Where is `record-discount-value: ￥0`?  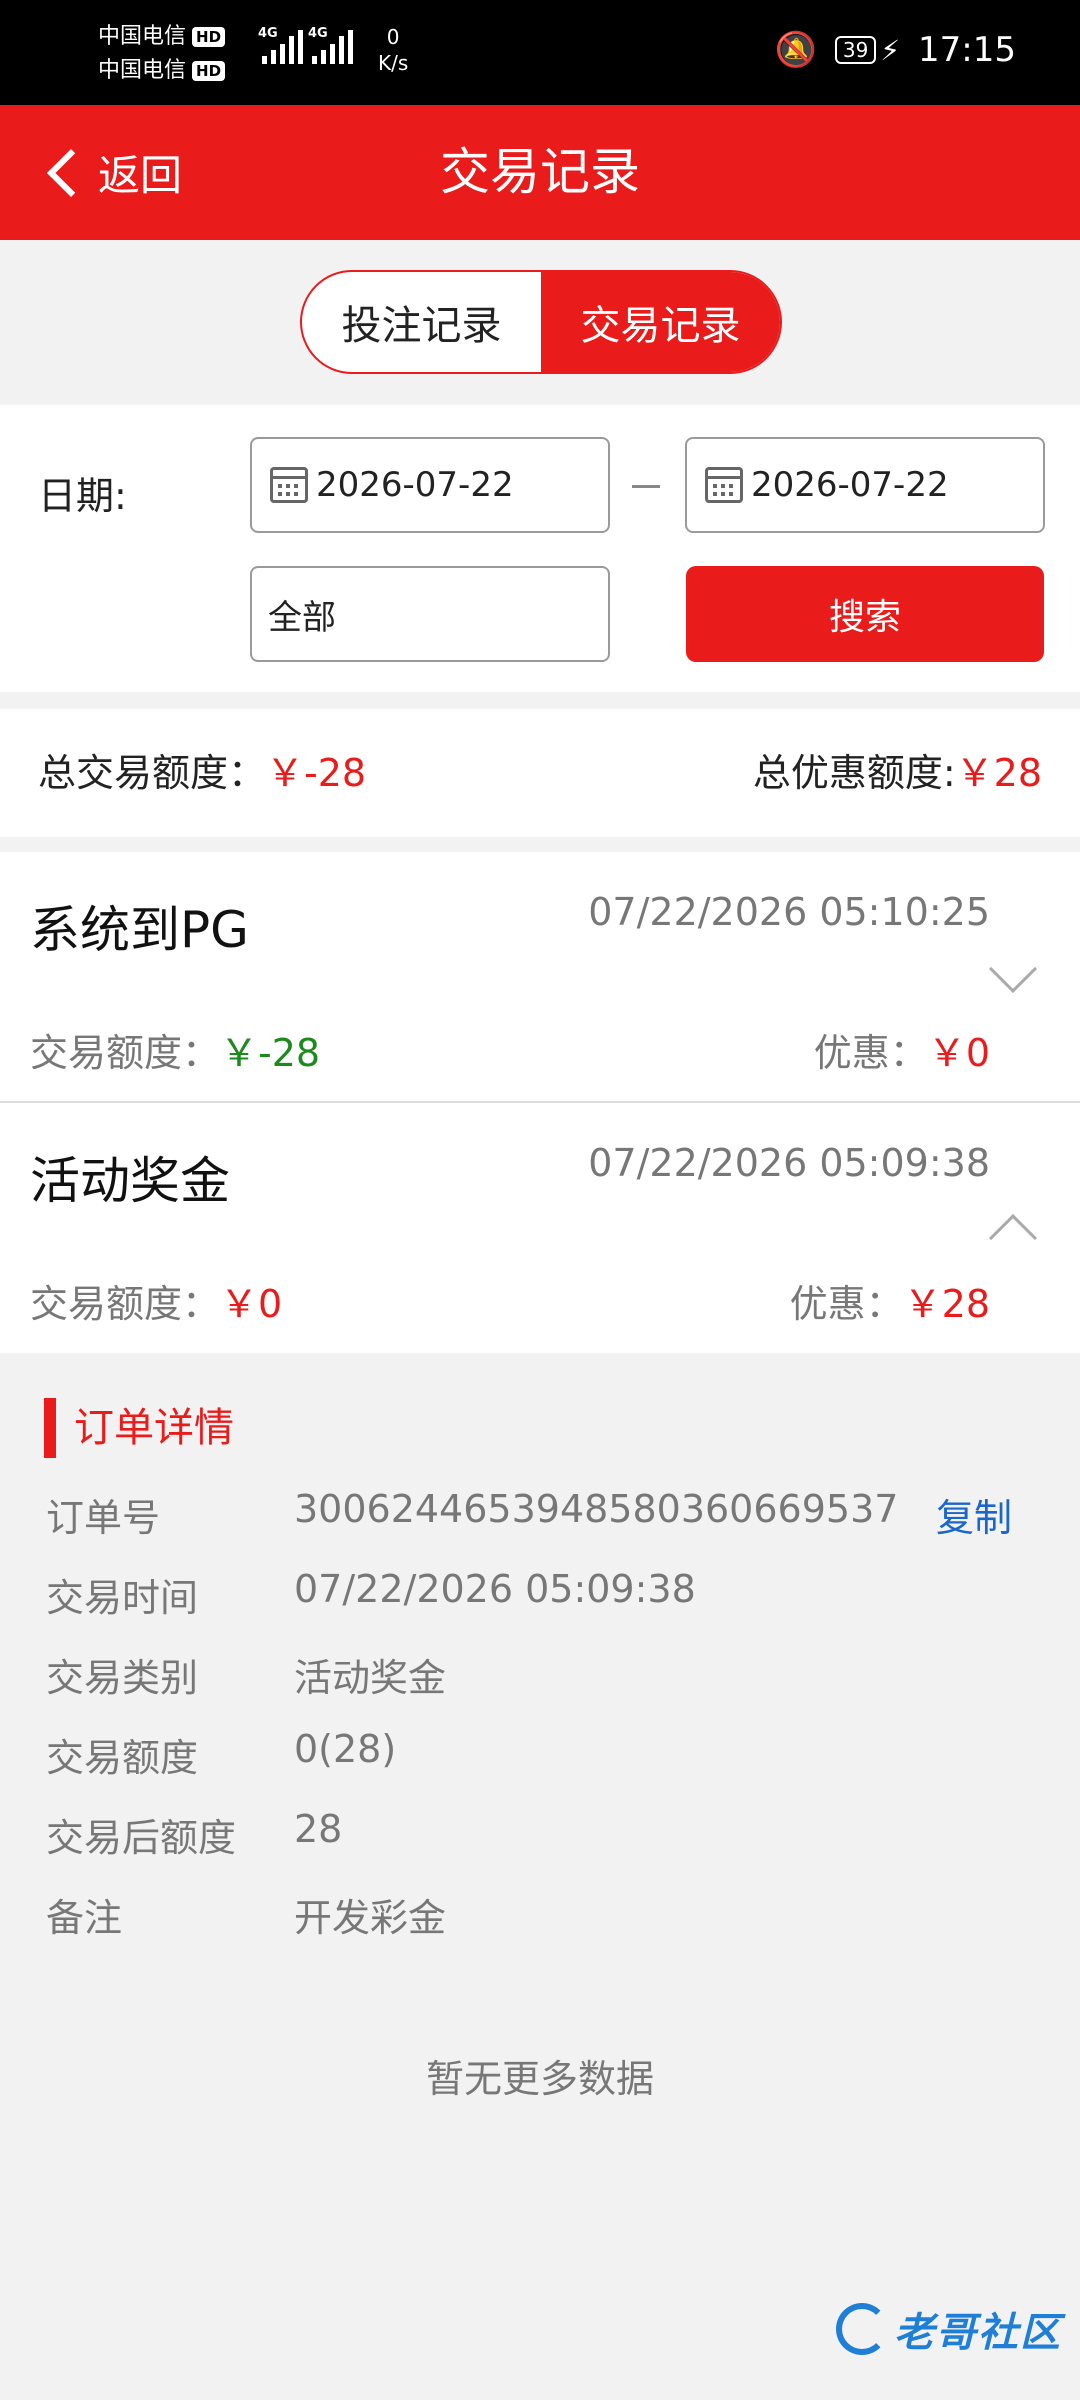
record-discount-value: ￥0 is located at coordinates (958, 1053).